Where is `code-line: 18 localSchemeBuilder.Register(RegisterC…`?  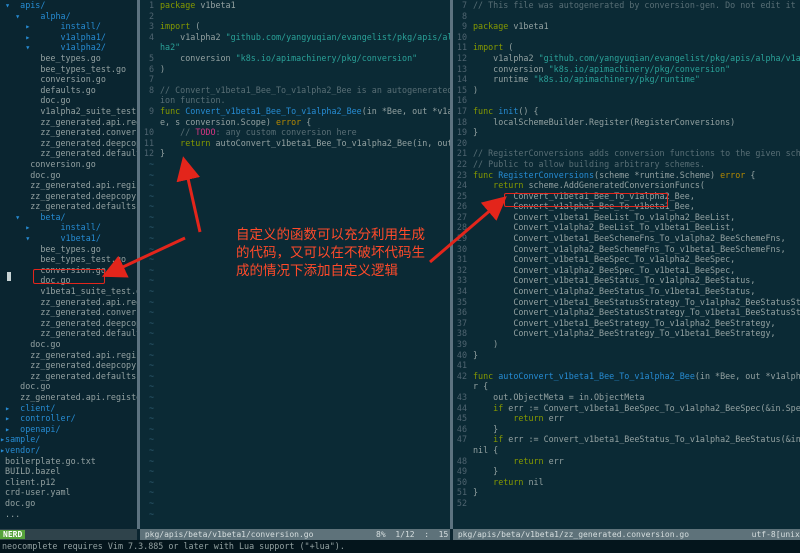 code-line: 18 localSchemeBuilder.Register(RegisterC… is located at coordinates (626, 122).